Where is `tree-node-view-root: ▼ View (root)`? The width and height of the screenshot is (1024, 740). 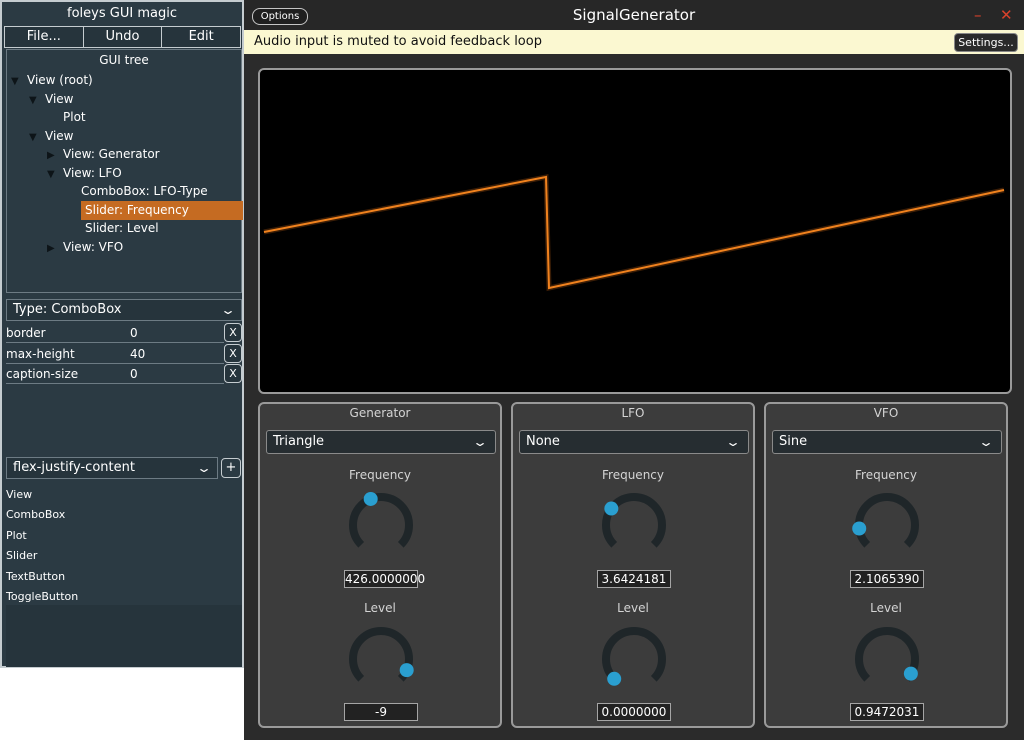 tree-node-view-root: ▼ View (root) is located at coordinates (52, 80).